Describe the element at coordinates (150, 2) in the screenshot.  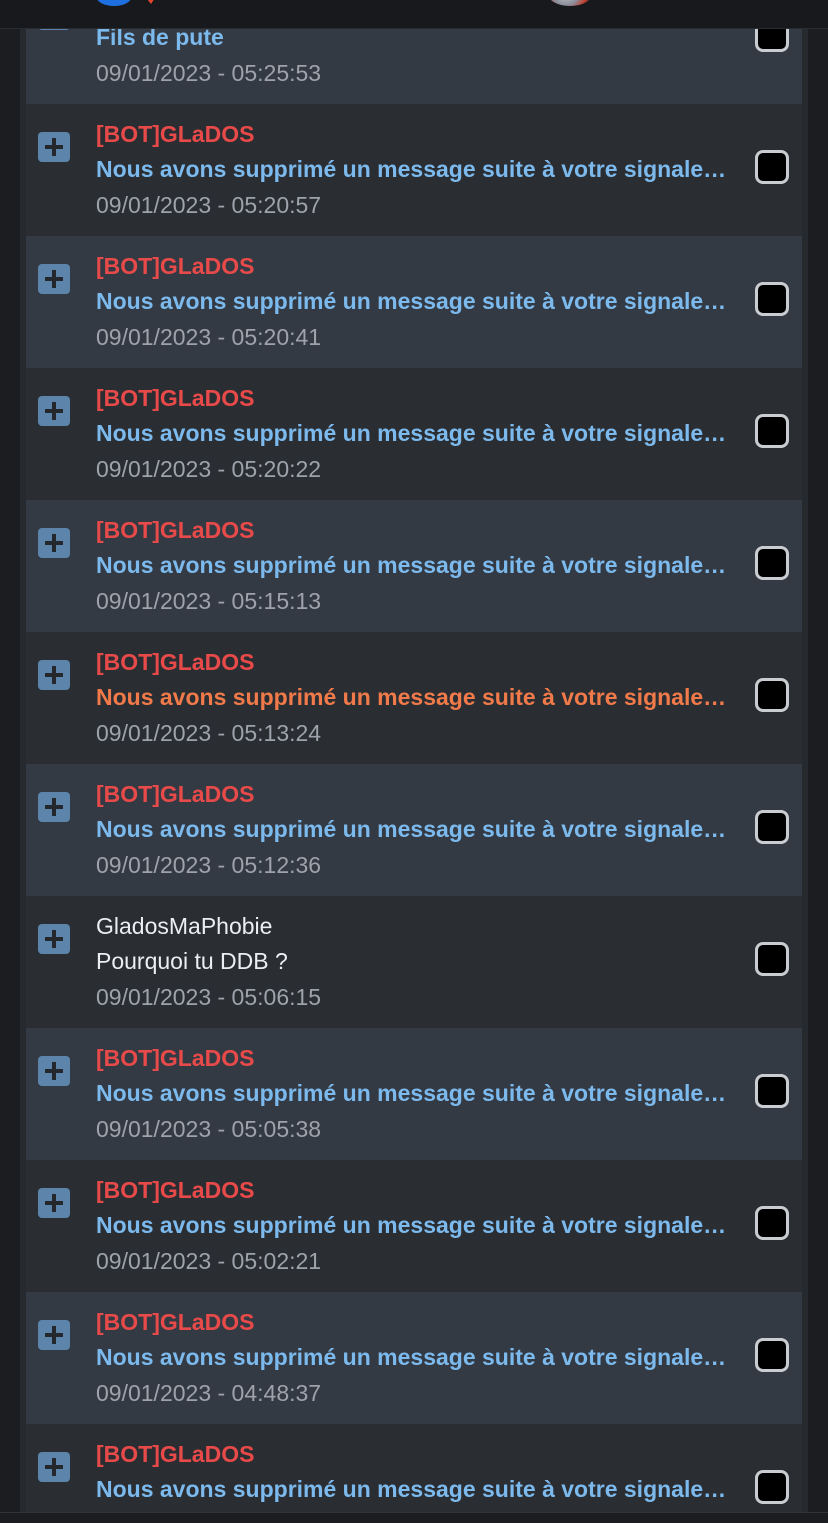
I see `app-logo-accent-icon` at that location.